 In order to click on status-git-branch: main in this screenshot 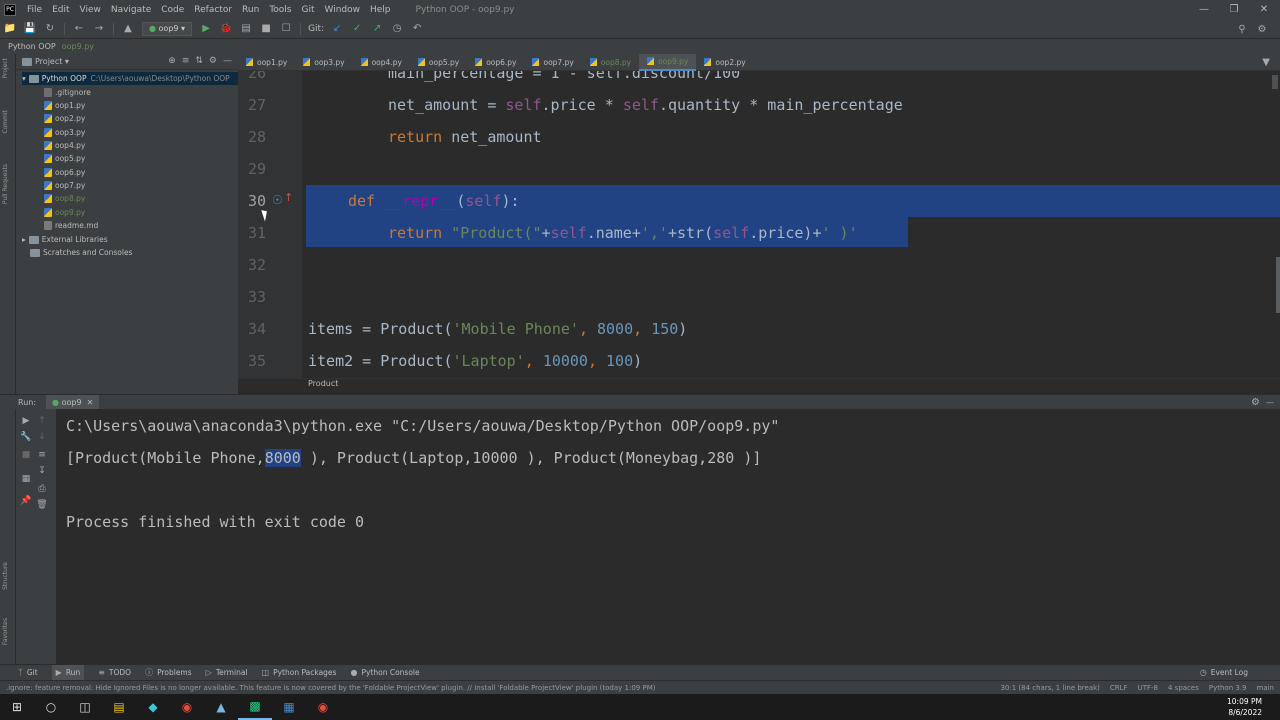, I will do `click(1266, 688)`.